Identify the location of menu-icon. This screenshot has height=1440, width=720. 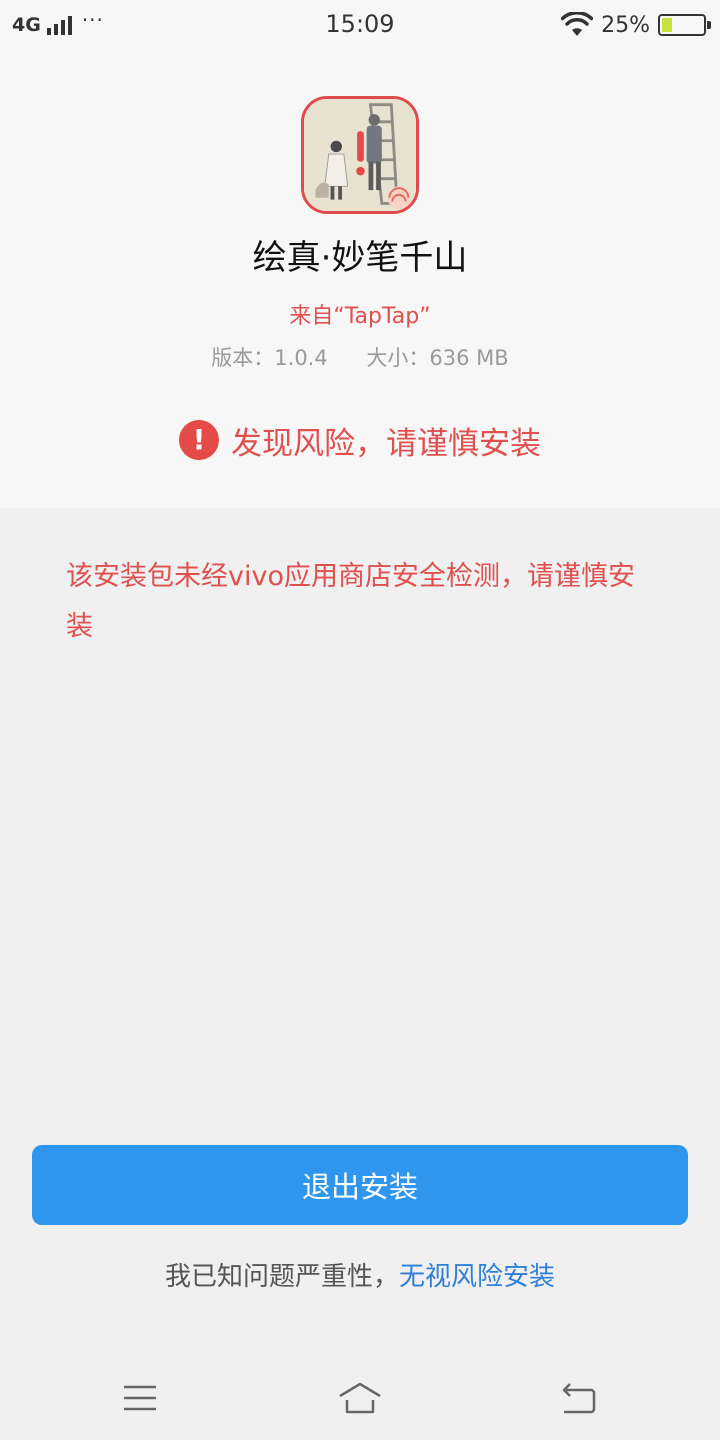
(140, 1398).